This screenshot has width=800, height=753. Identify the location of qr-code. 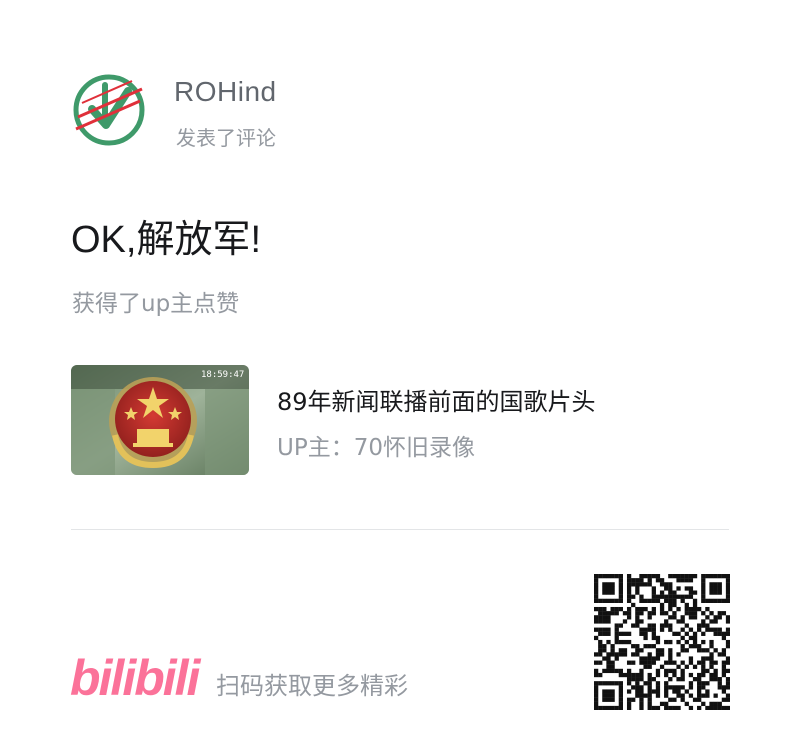
(662, 642).